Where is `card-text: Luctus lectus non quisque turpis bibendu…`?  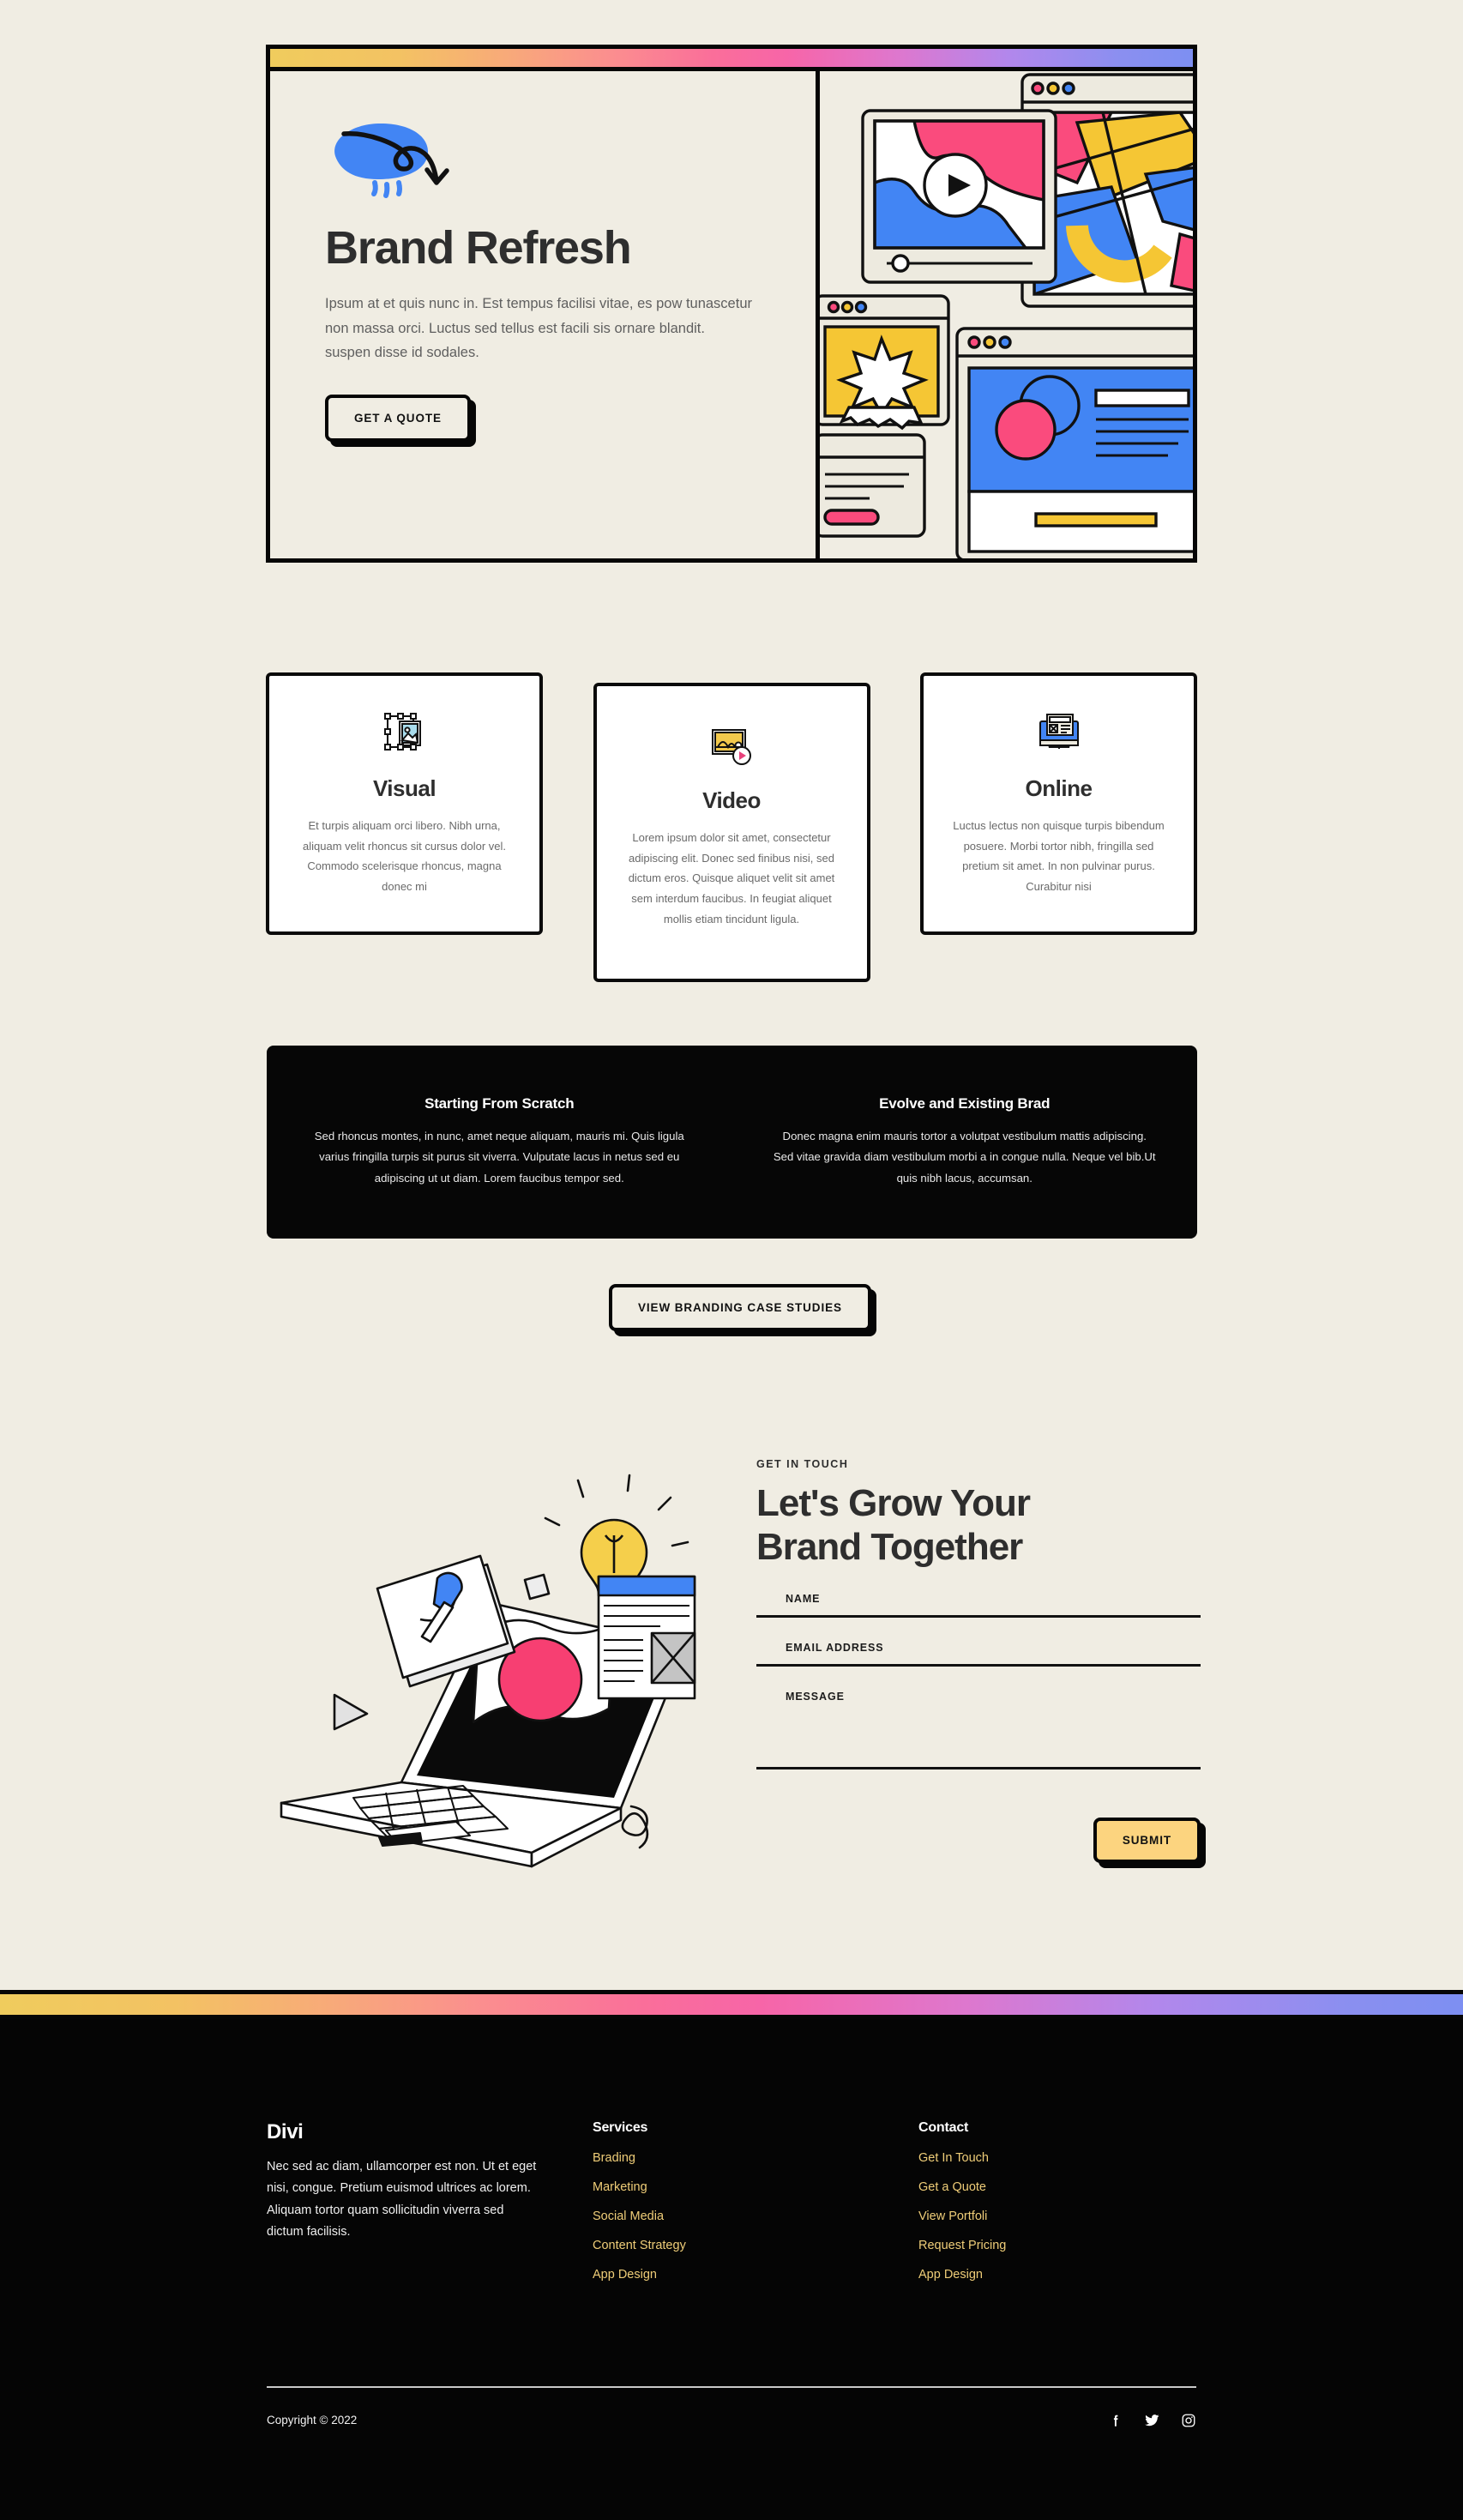 card-text: Luctus lectus non quisque turpis bibendu… is located at coordinates (1059, 856).